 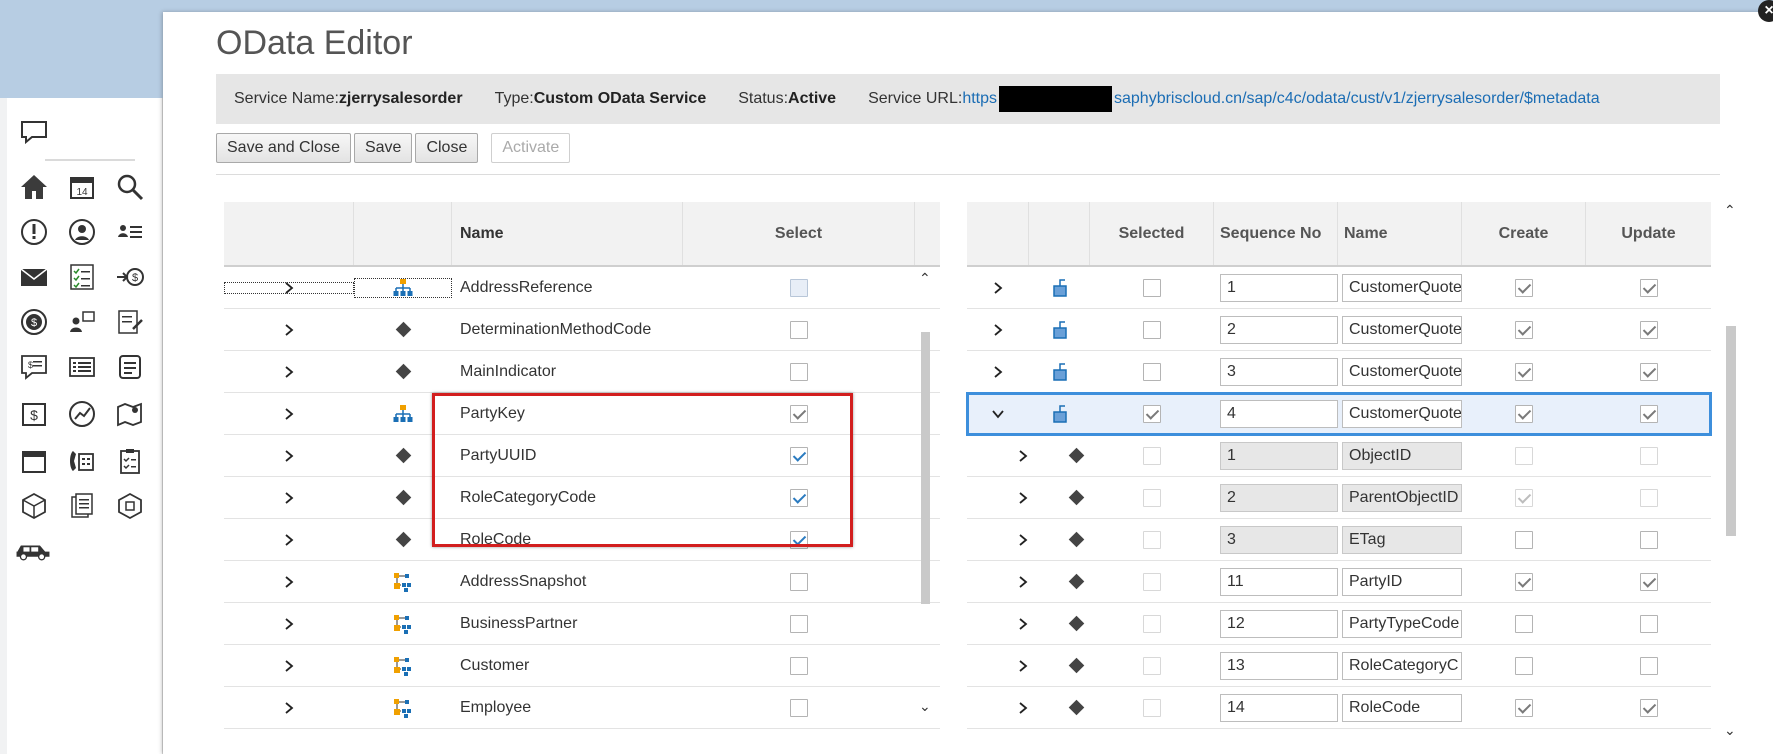 I want to click on column-header-name: Name, so click(x=567, y=233).